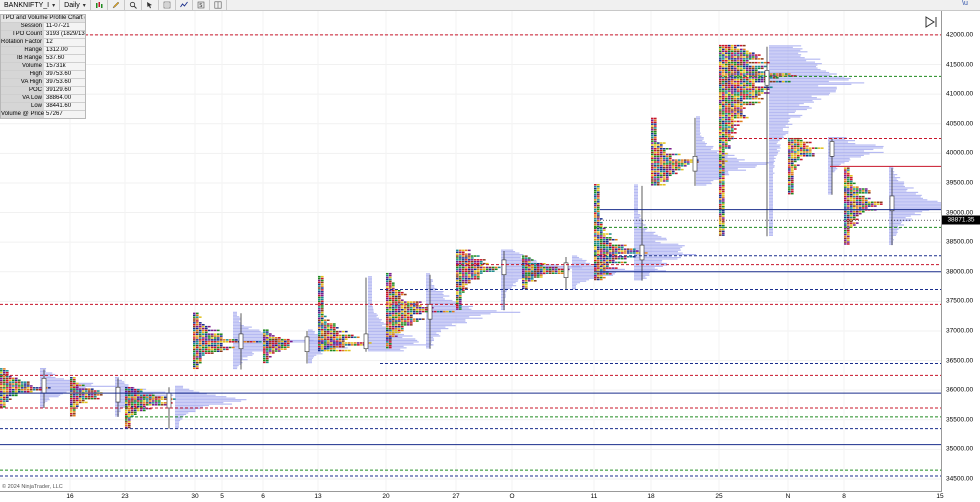 The image size is (980, 502). Describe the element at coordinates (472, 496) in the screenshot. I see `time-axis: 16 23 30 5 6 13 20 27 O 11 18 25 N 8 15` at that location.